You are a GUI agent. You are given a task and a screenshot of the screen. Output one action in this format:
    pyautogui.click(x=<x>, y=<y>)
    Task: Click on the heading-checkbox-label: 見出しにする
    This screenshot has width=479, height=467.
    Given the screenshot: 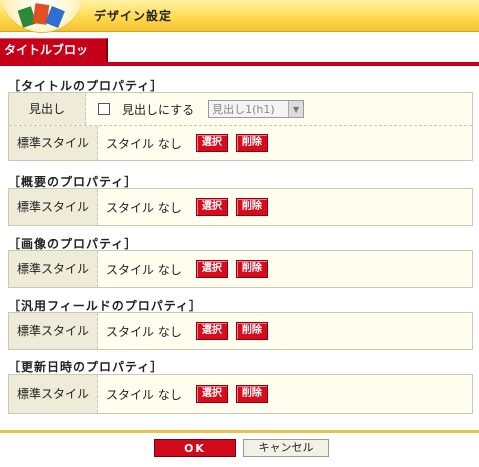 What is the action you would take?
    pyautogui.click(x=158, y=109)
    